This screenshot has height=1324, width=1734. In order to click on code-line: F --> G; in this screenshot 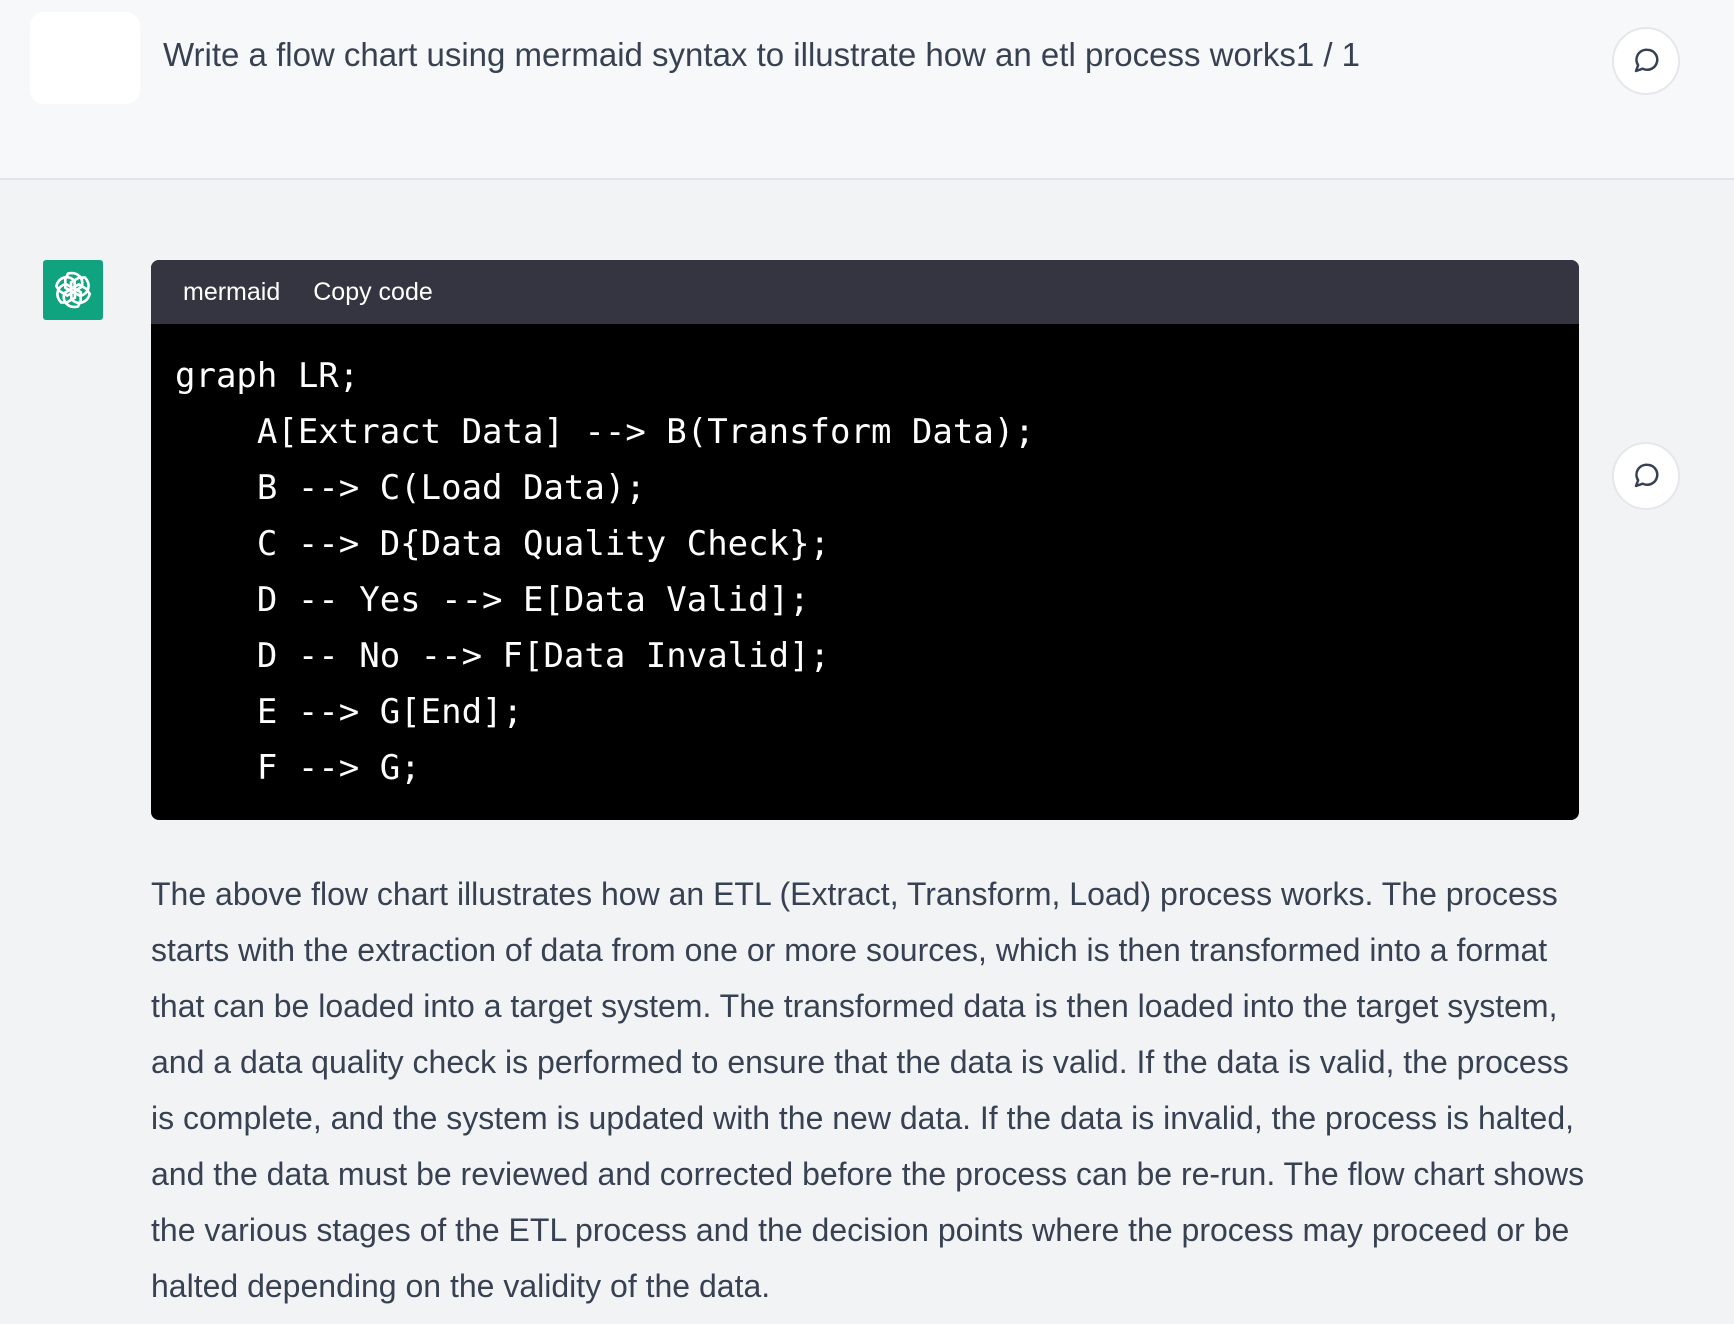, I will do `click(298, 768)`.